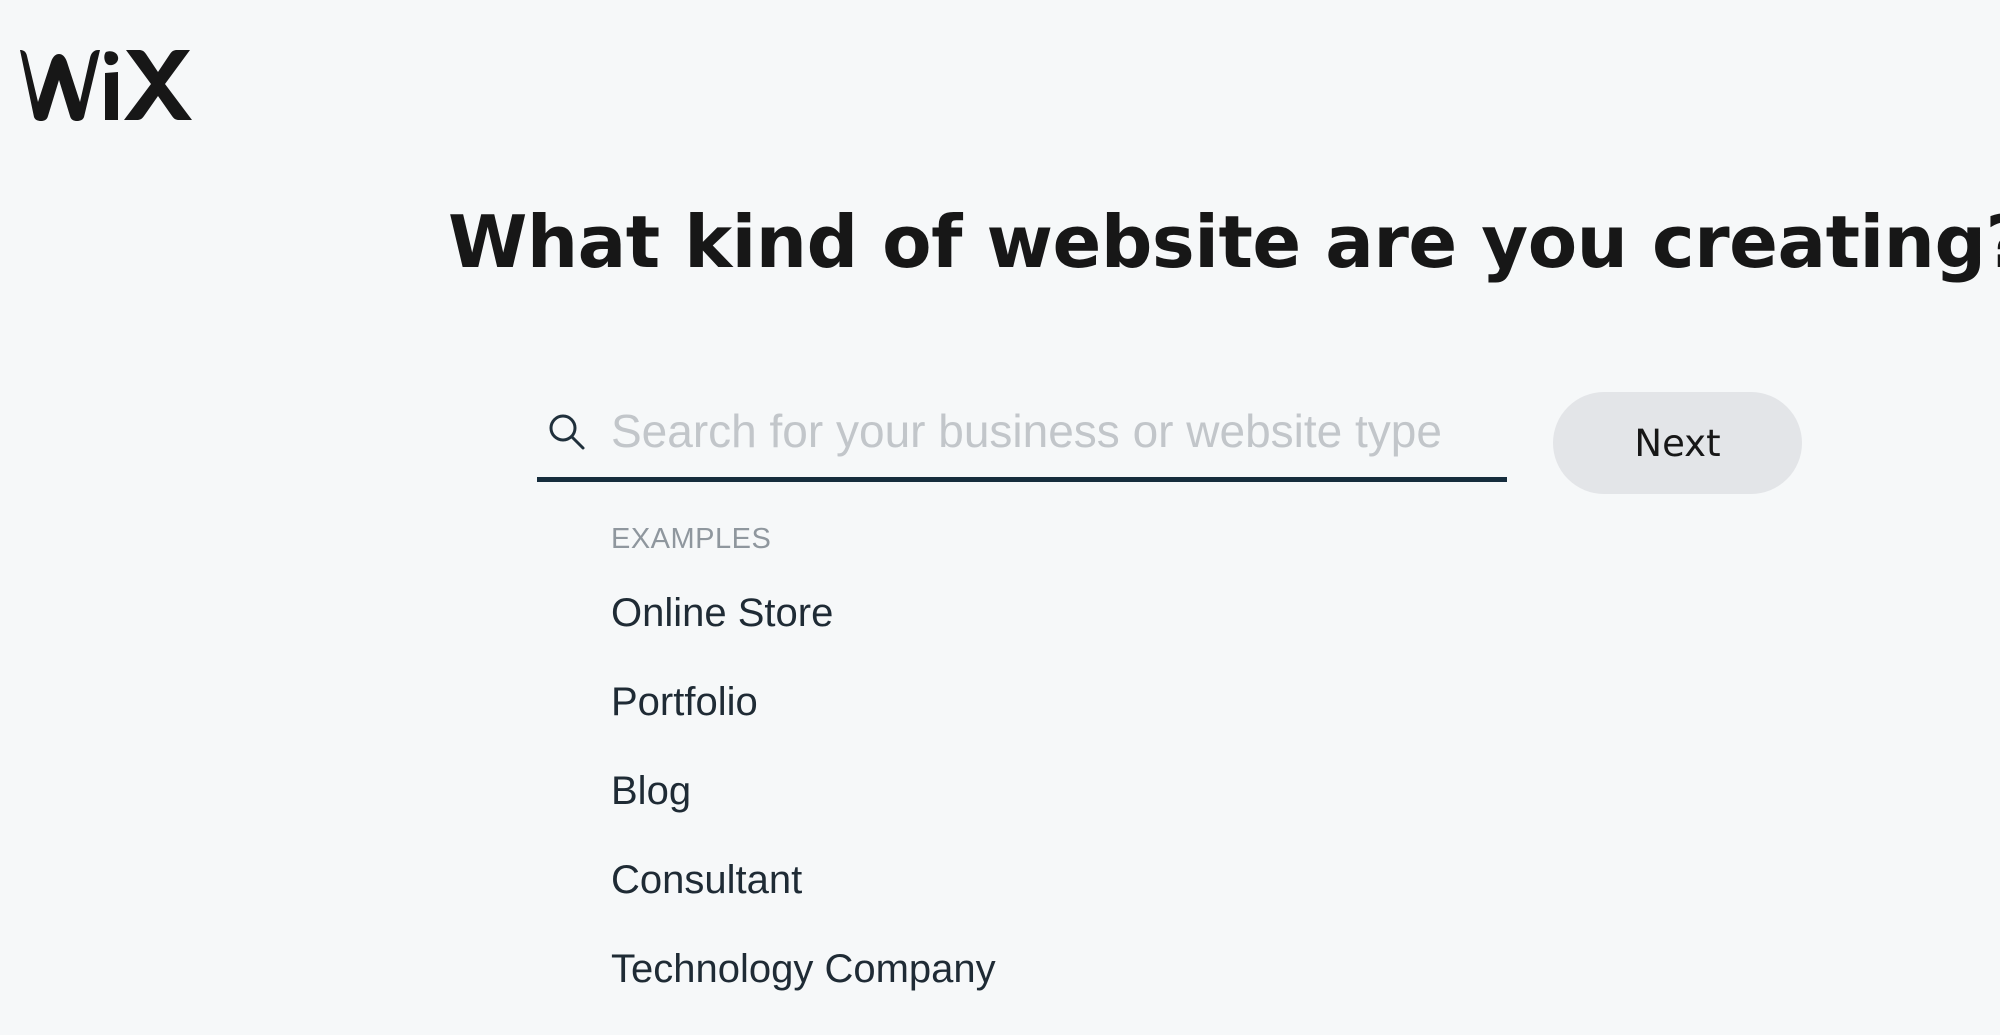  What do you see at coordinates (803, 721) in the screenshot?
I see `example-item-portfolio: Portfolio` at bounding box center [803, 721].